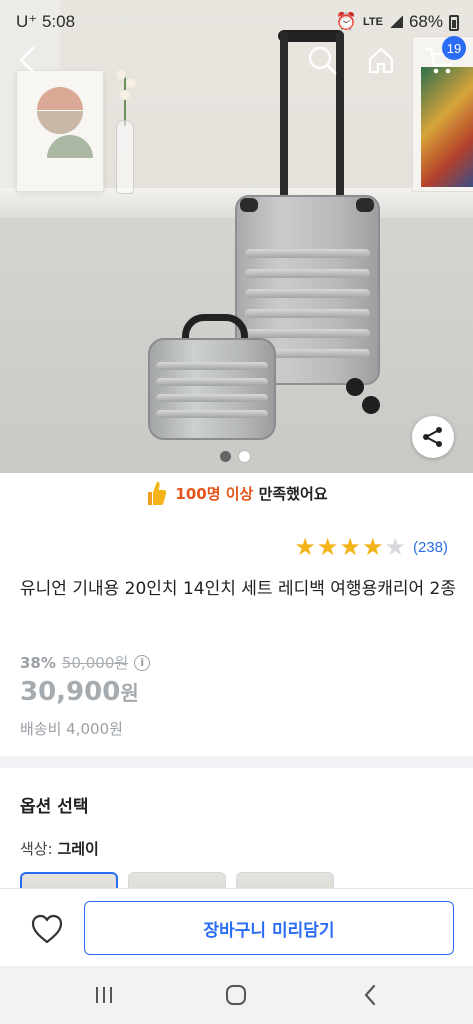  I want to click on home-nav-button, so click(236, 995).